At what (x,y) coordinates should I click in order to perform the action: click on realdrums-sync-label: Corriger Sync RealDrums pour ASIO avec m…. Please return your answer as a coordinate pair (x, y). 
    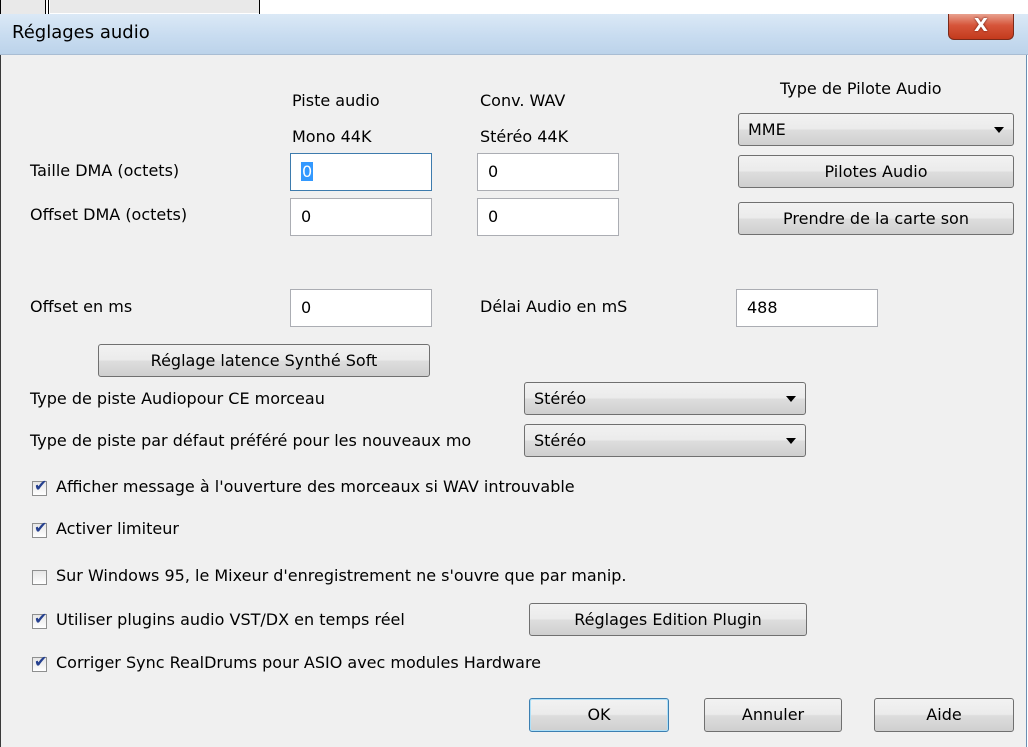
    Looking at the image, I should click on (298, 662).